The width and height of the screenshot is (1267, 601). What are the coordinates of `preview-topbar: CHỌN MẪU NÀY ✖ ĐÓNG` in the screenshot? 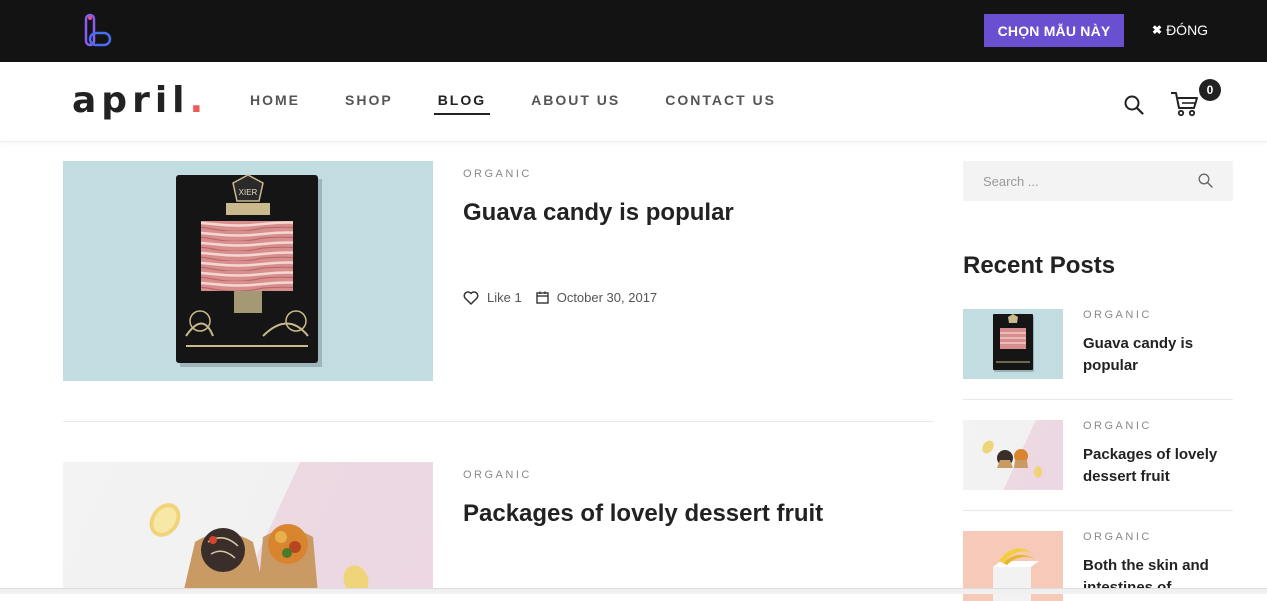 It's located at (633, 31).